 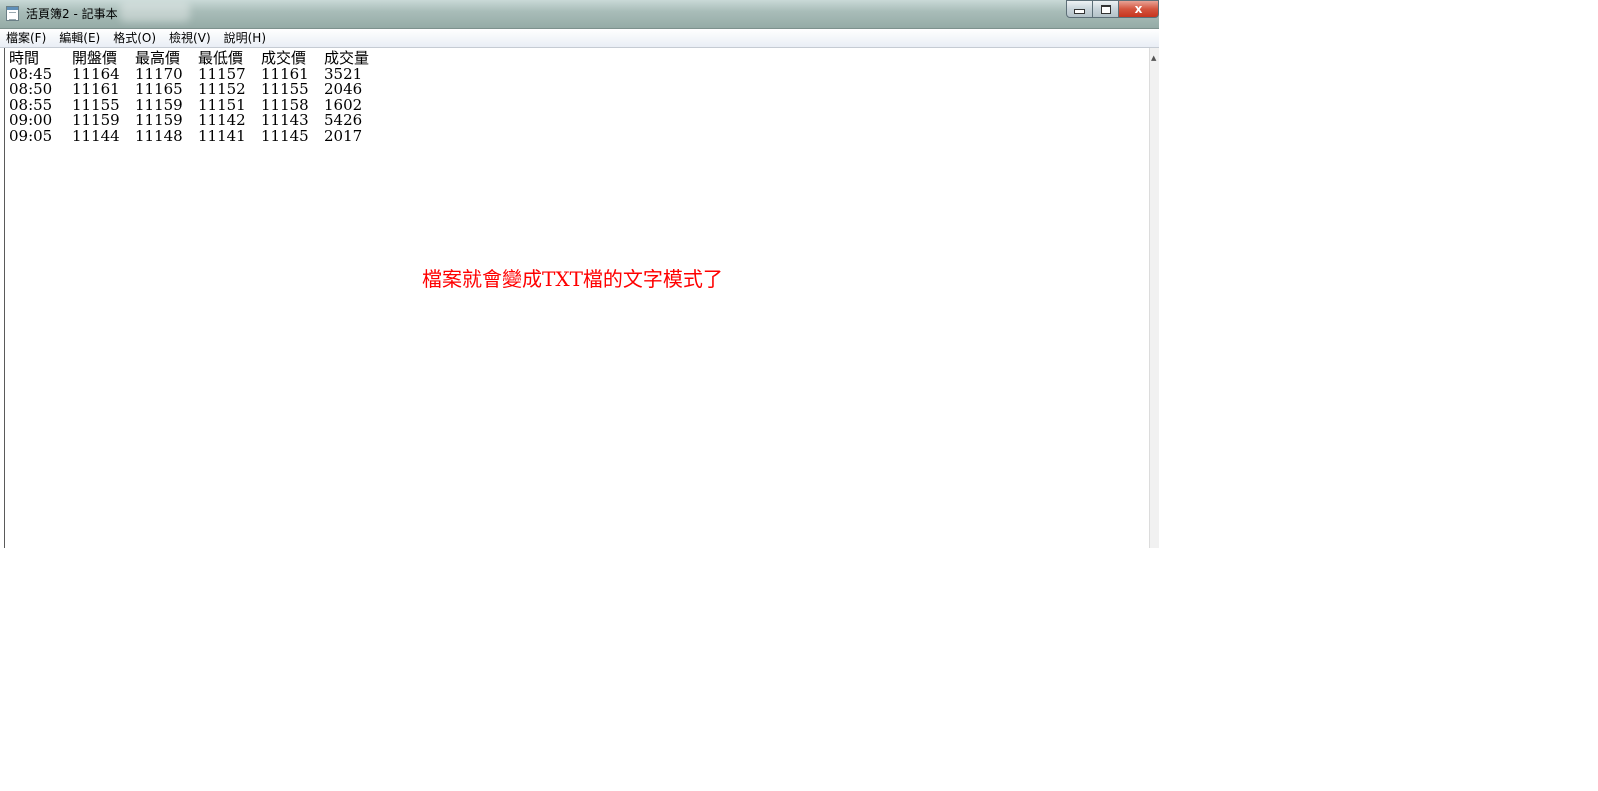 What do you see at coordinates (343, 135) in the screenshot?
I see `cell: 2017` at bounding box center [343, 135].